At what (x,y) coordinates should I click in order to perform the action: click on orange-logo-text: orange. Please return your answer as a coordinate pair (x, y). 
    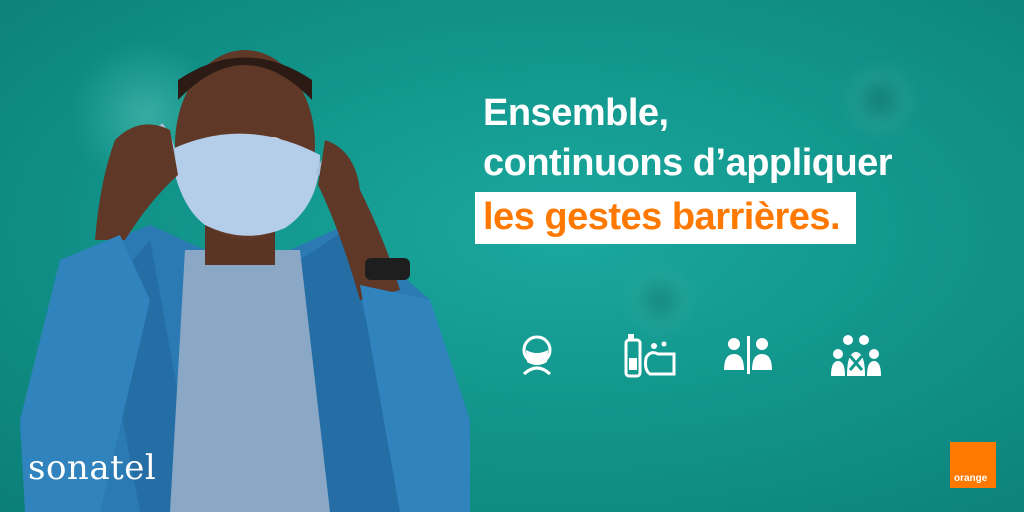
    Looking at the image, I should click on (971, 478).